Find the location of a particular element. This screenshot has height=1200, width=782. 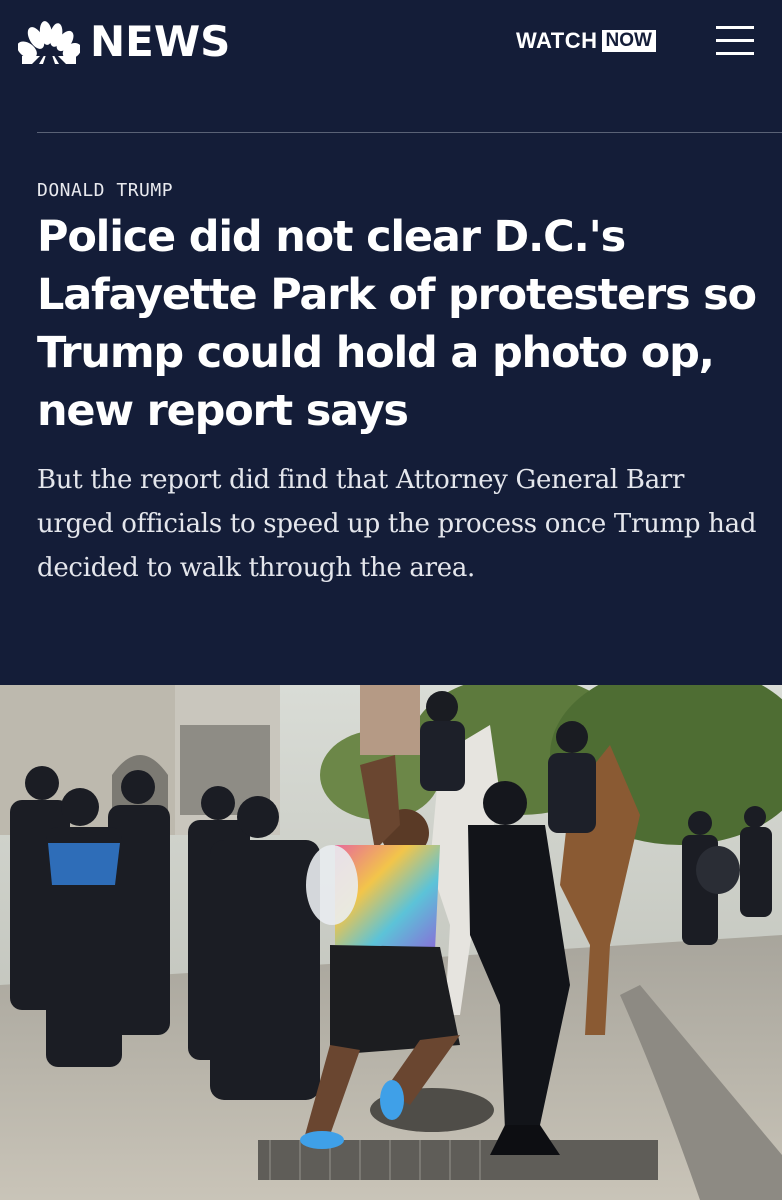

nbc-news-logo: NEWS is located at coordinates (124, 42).